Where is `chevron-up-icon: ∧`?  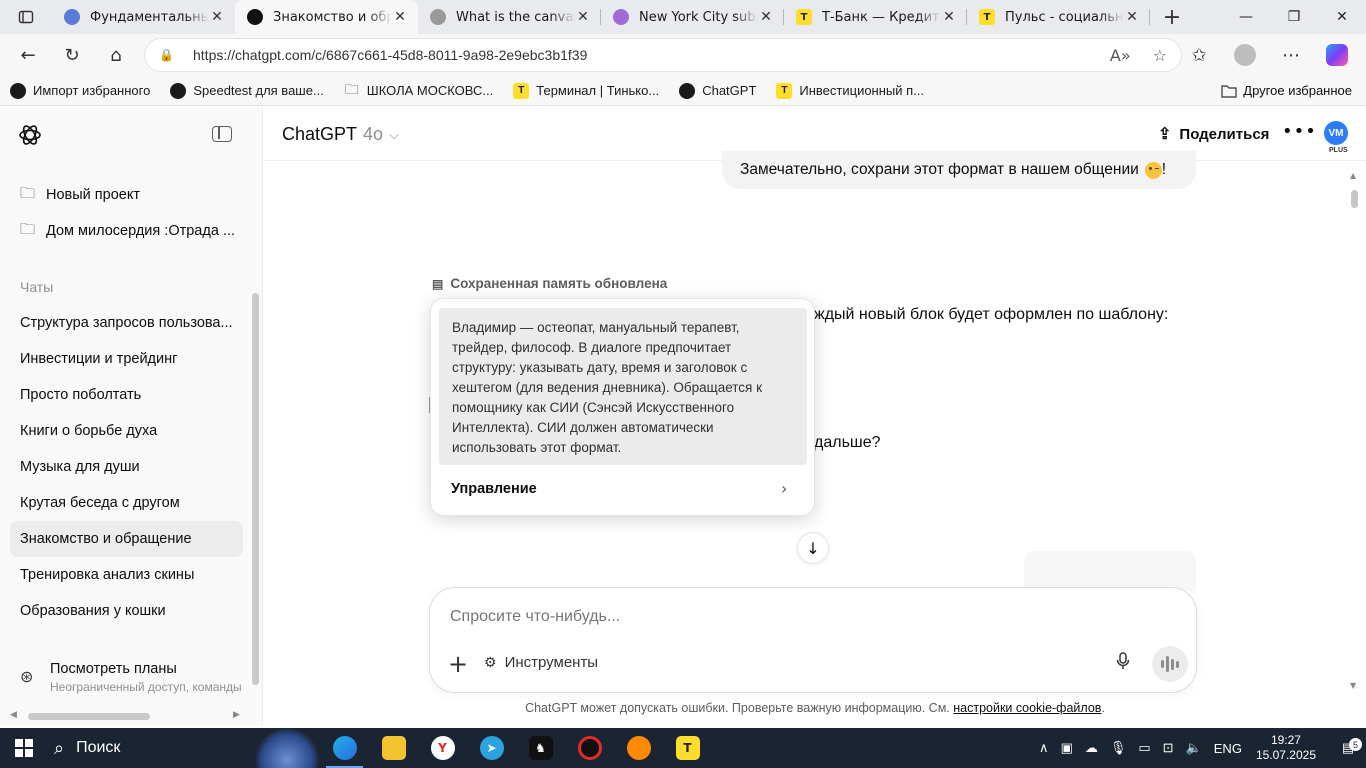
chevron-up-icon: ∧ is located at coordinates (1044, 748).